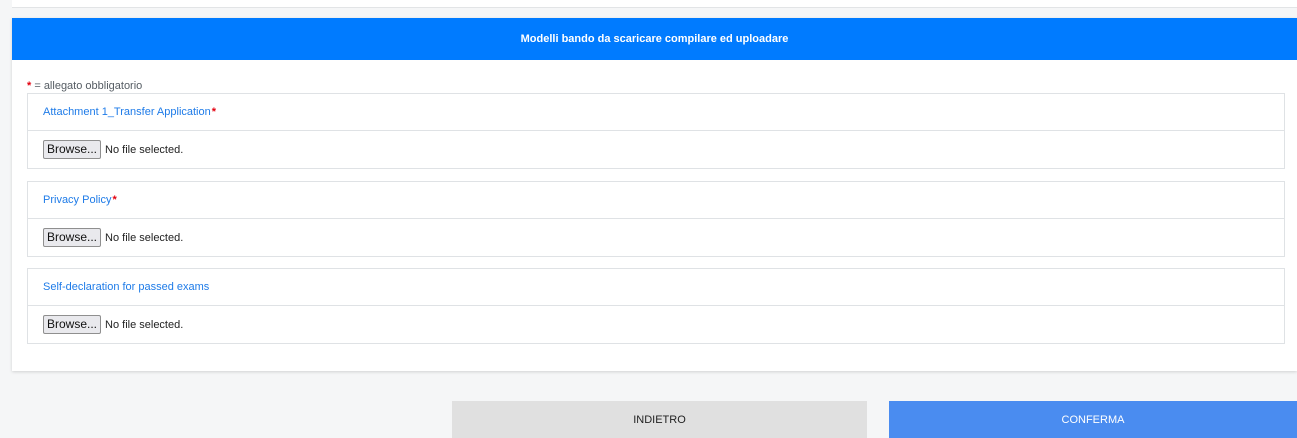 Image resolution: width=1297 pixels, height=438 pixels. I want to click on upload-label-text: Privacy Policy, so click(77, 200).